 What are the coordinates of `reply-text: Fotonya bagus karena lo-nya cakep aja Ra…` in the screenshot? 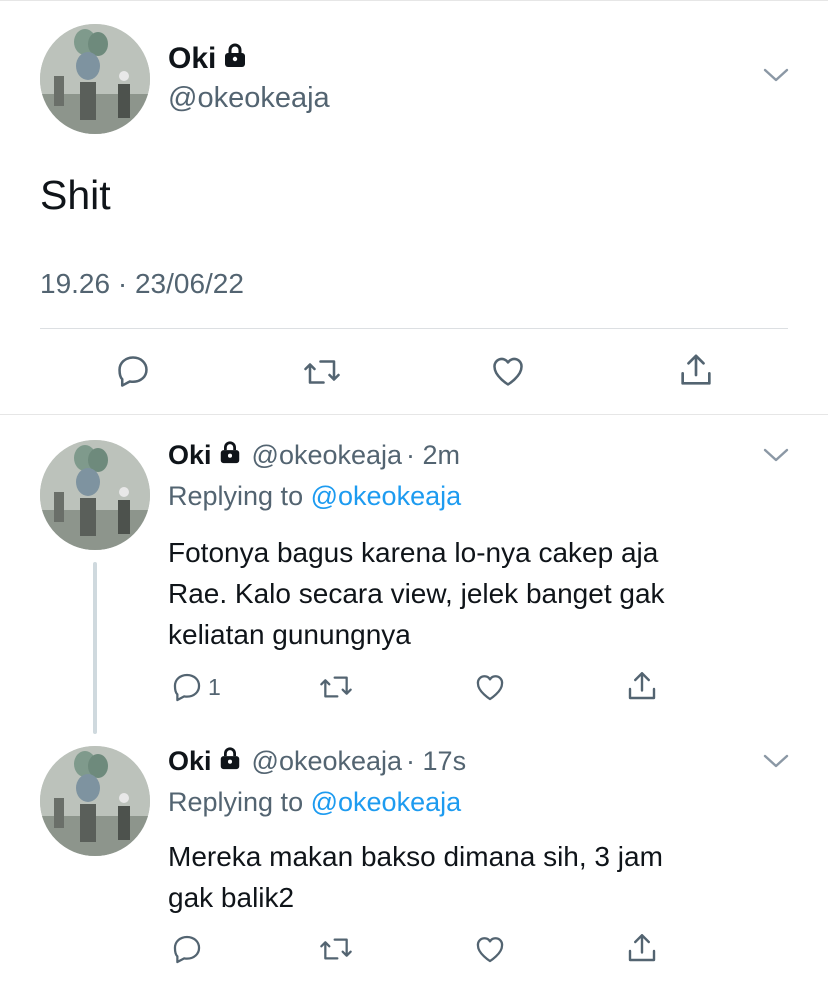 It's located at (416, 593).